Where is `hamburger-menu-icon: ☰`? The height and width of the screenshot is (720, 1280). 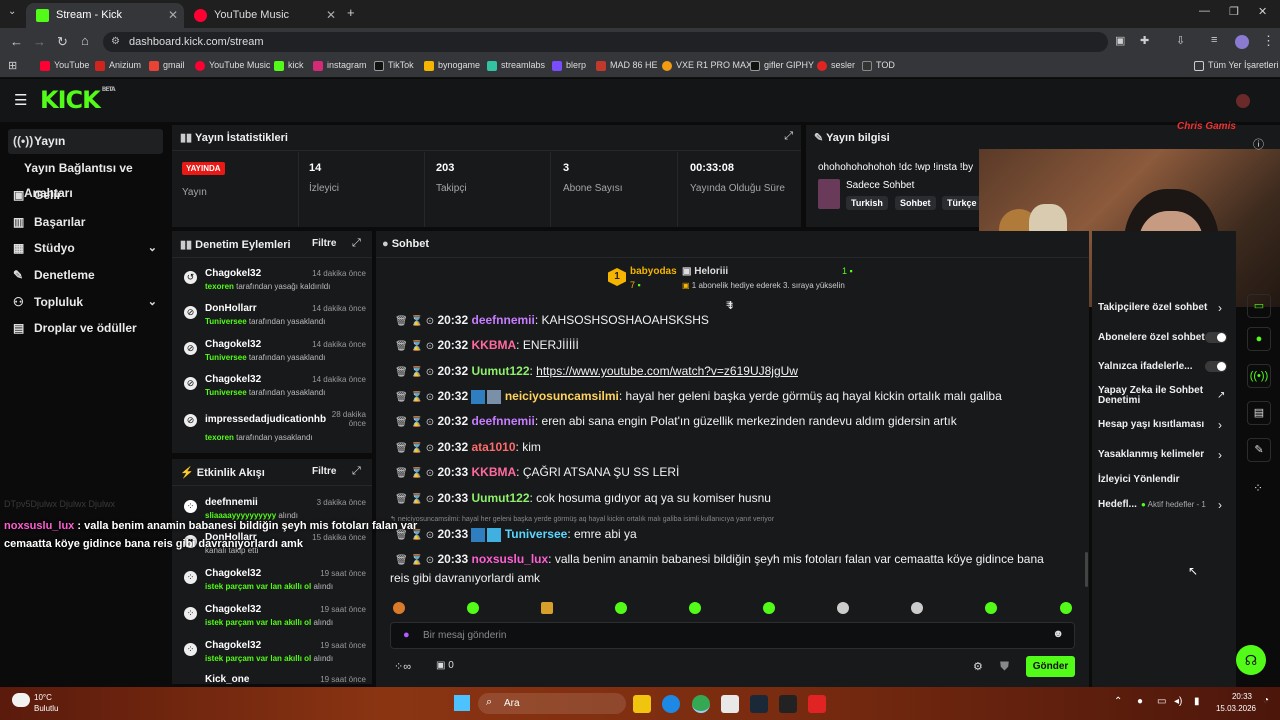 hamburger-menu-icon: ☰ is located at coordinates (20, 100).